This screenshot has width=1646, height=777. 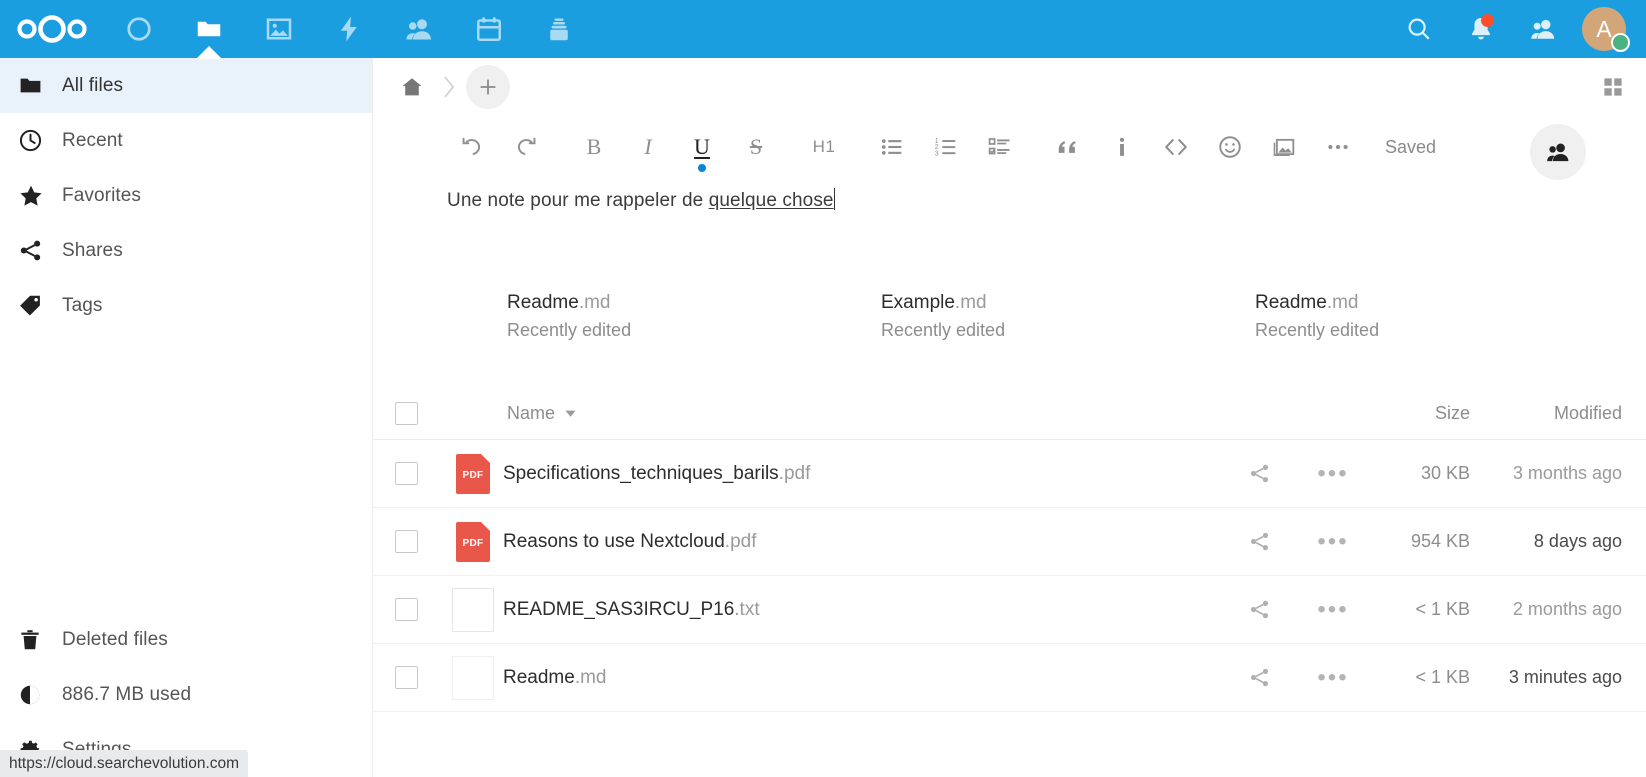 What do you see at coordinates (489, 29) in the screenshot?
I see `app-button-calendar` at bounding box center [489, 29].